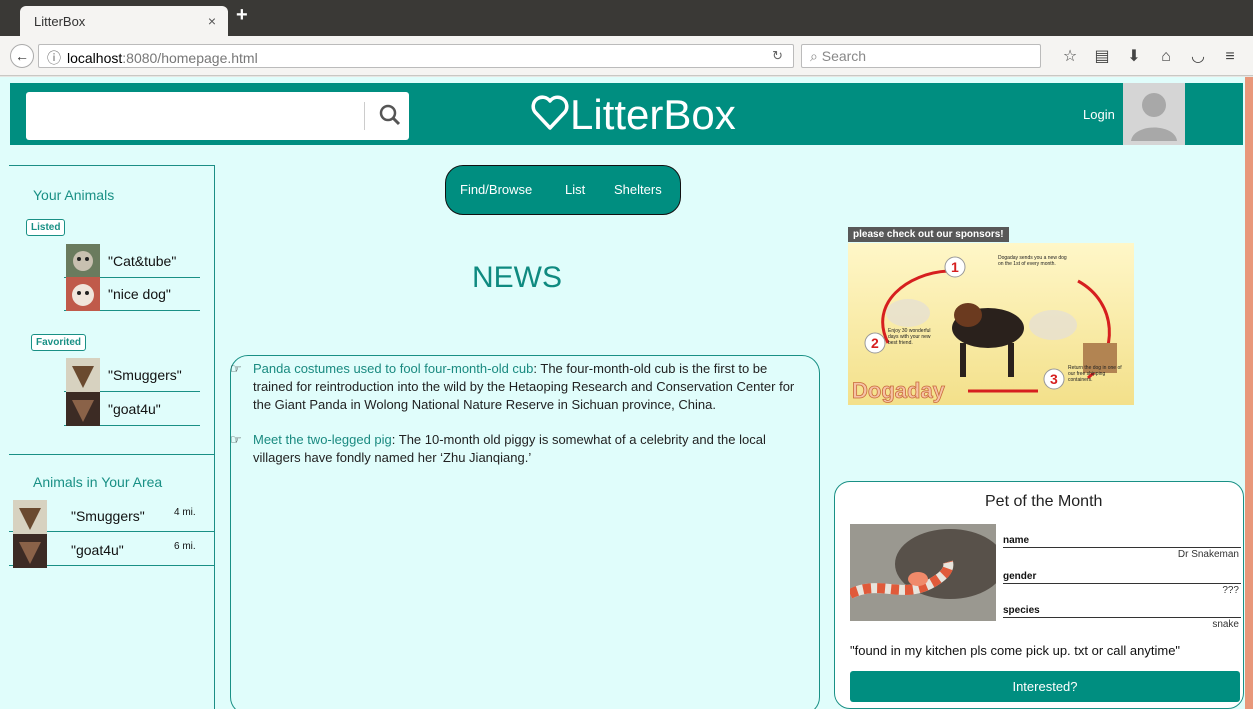 Image resolution: width=1253 pixels, height=709 pixels. I want to click on listed-animal-row: "nice dog", so click(132, 294).